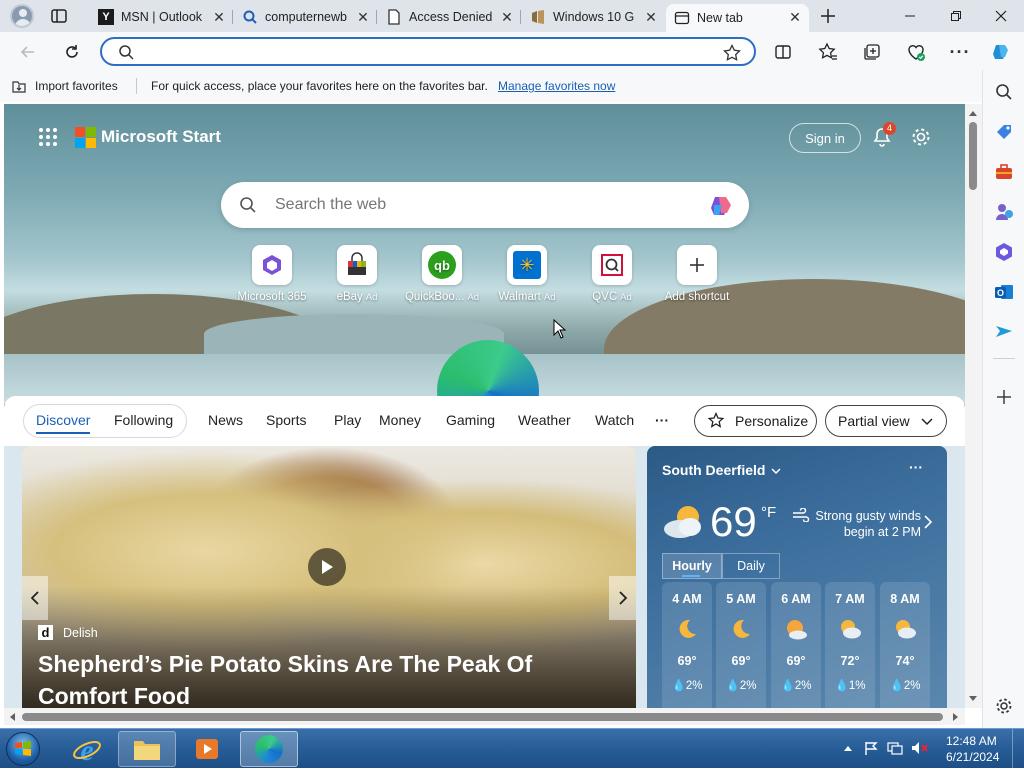  I want to click on hourly-forecast-item: 4 AM 69° 💧2%, so click(687, 645).